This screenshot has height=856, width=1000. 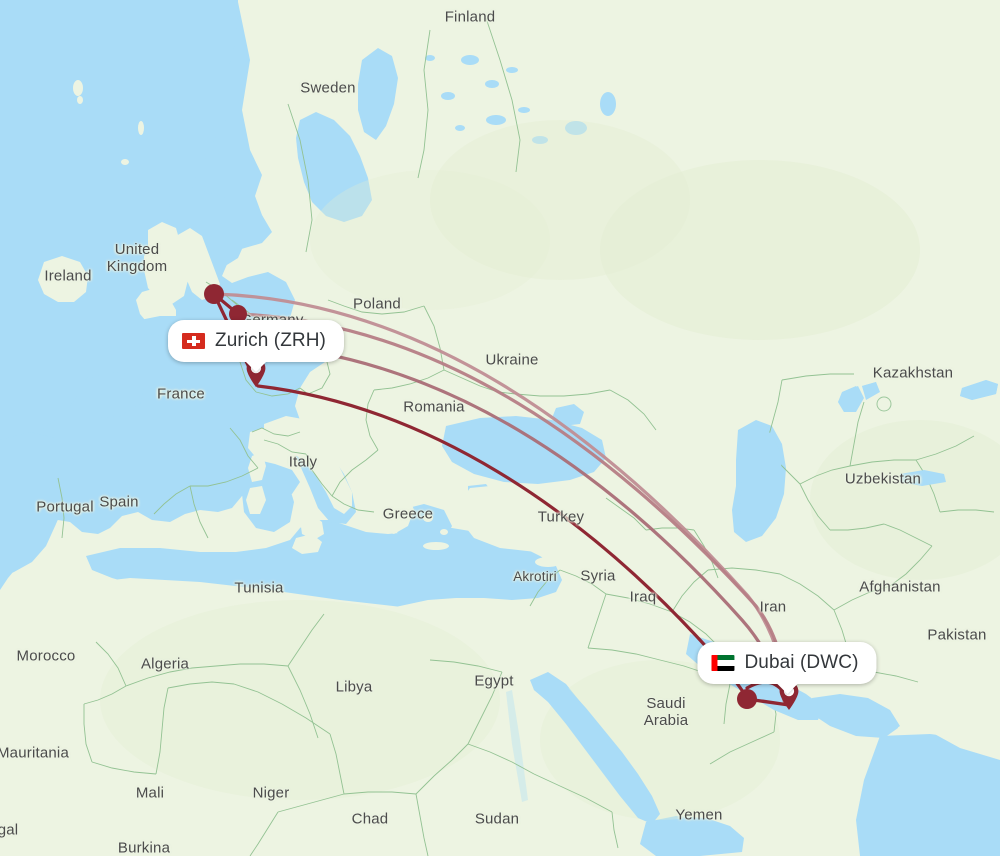 What do you see at coordinates (801, 662) in the screenshot?
I see `airport-label-text: Dubai (DWC)` at bounding box center [801, 662].